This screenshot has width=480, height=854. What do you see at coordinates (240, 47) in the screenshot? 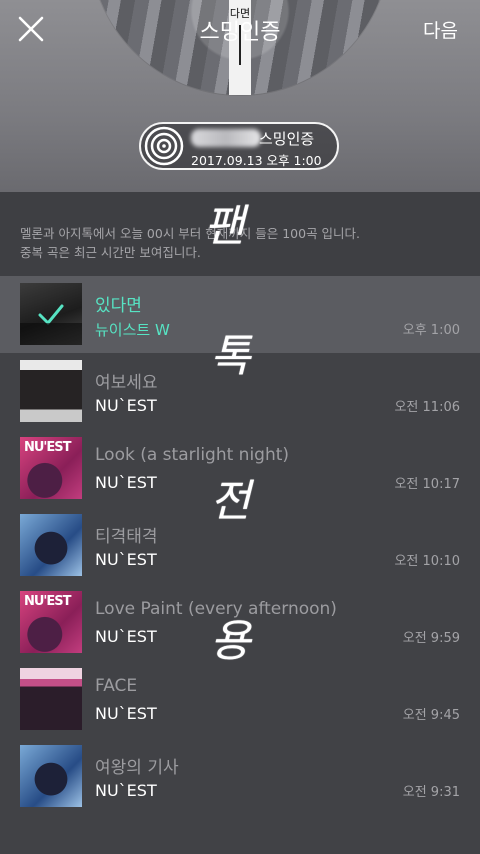
I see `bookmark-tag: 다면` at bounding box center [240, 47].